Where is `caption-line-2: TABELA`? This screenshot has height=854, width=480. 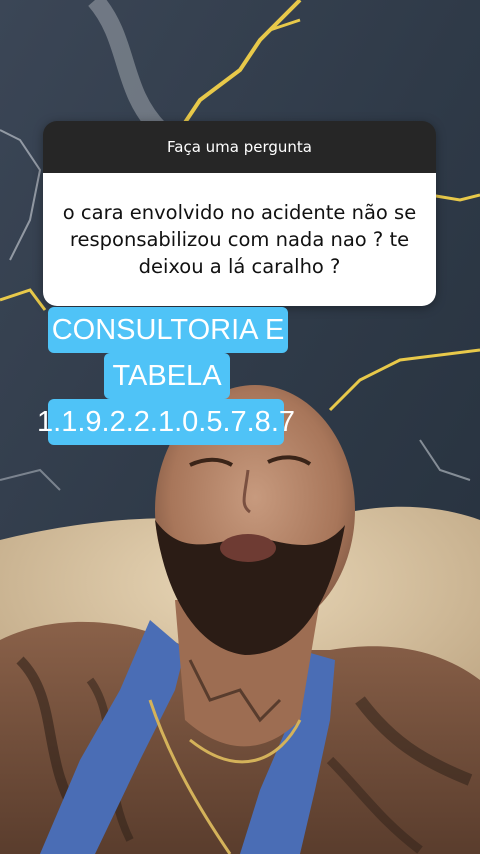
caption-line-2: TABELA is located at coordinates (167, 376).